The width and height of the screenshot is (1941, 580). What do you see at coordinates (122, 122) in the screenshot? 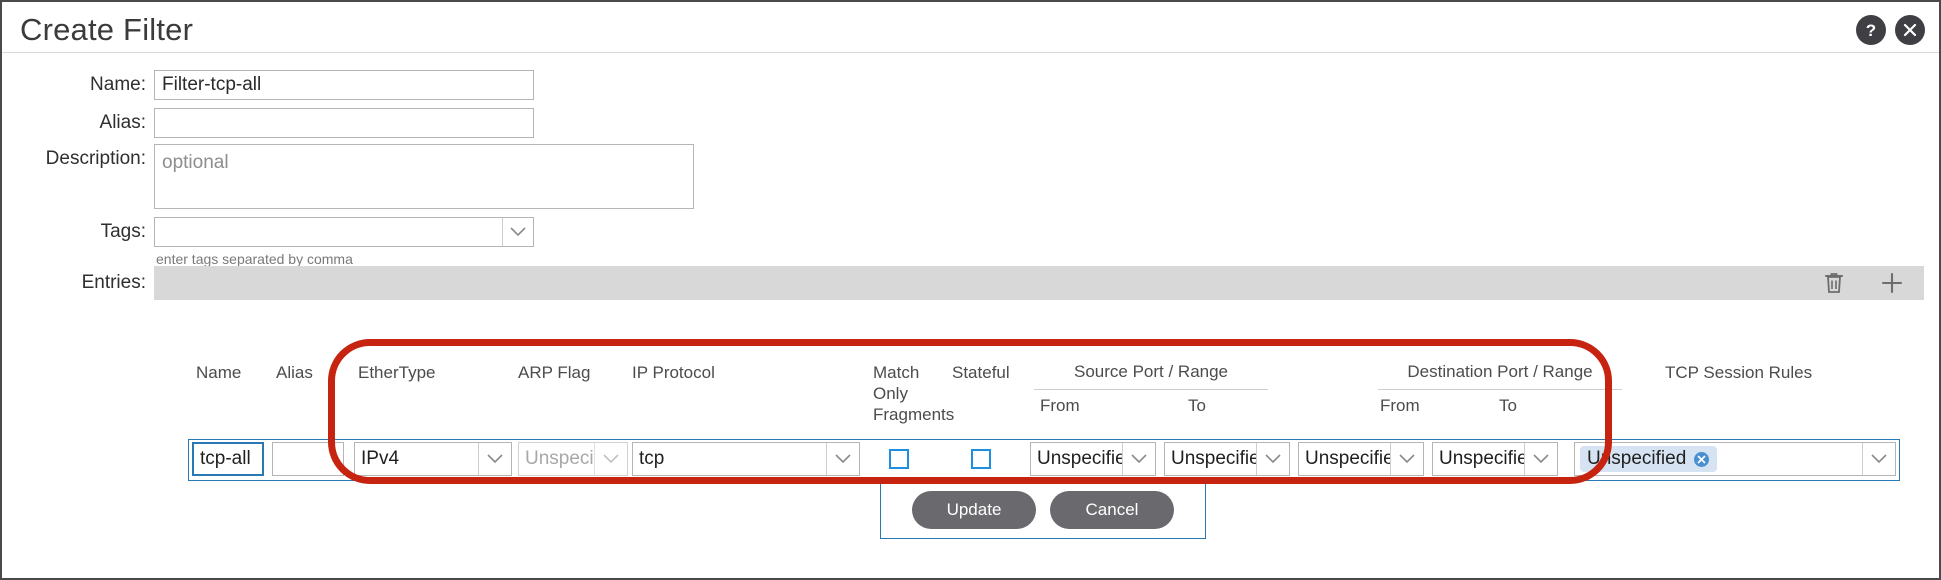
I see `alias-label: Alias:` at bounding box center [122, 122].